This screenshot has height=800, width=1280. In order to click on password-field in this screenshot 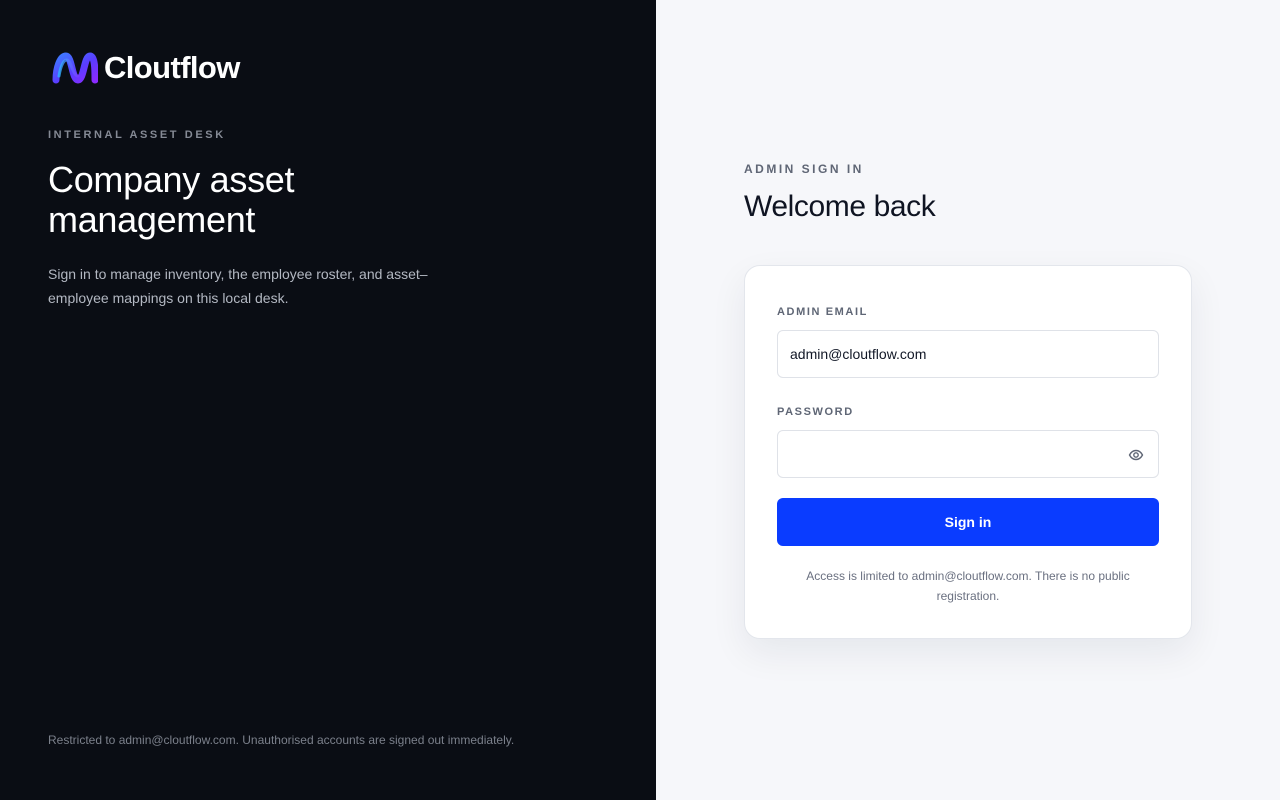, I will do `click(968, 454)`.